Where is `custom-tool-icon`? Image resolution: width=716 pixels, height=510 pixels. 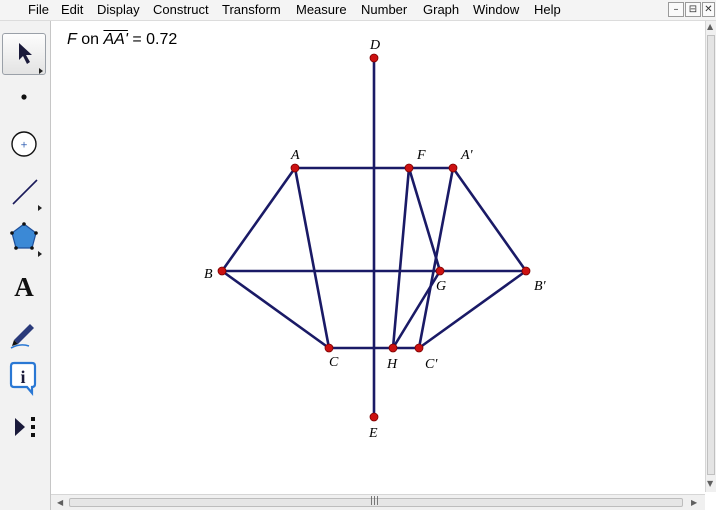
custom-tool-icon is located at coordinates (25, 427).